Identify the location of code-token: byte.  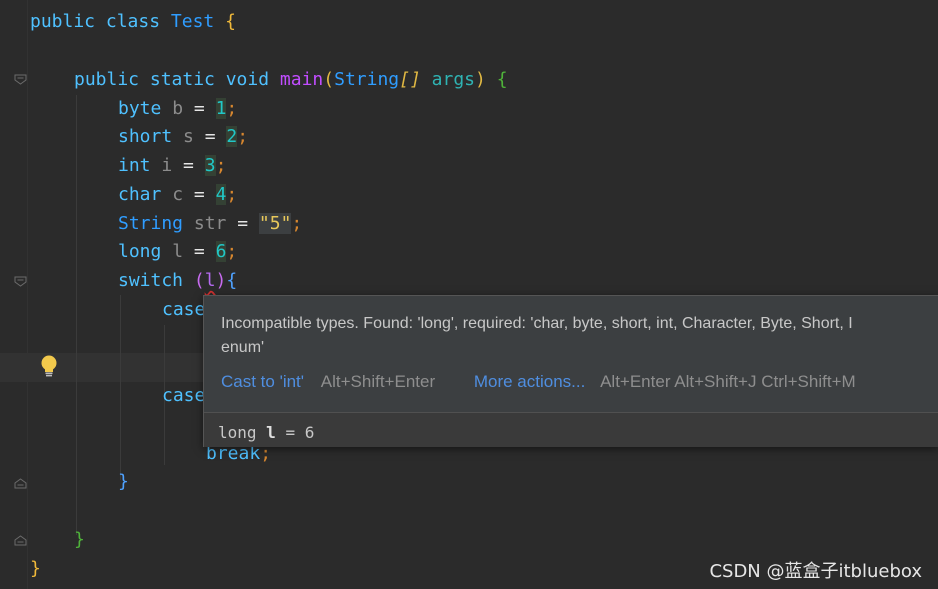
(145, 108).